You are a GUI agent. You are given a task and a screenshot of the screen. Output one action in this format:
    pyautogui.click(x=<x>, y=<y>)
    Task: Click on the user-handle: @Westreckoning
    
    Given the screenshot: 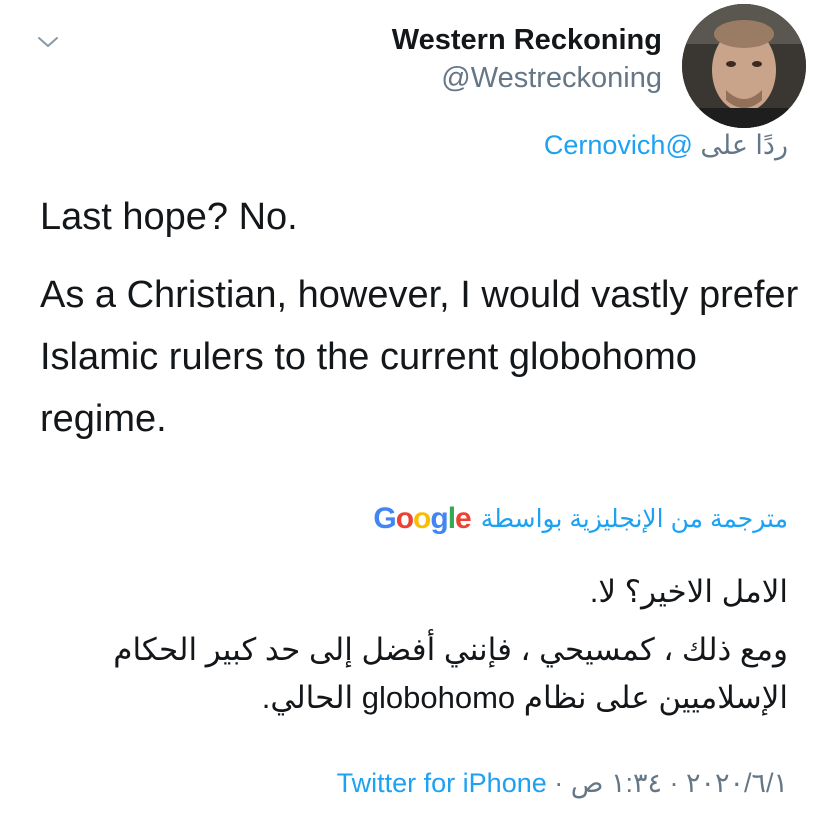 What is the action you would take?
    pyautogui.click(x=527, y=78)
    